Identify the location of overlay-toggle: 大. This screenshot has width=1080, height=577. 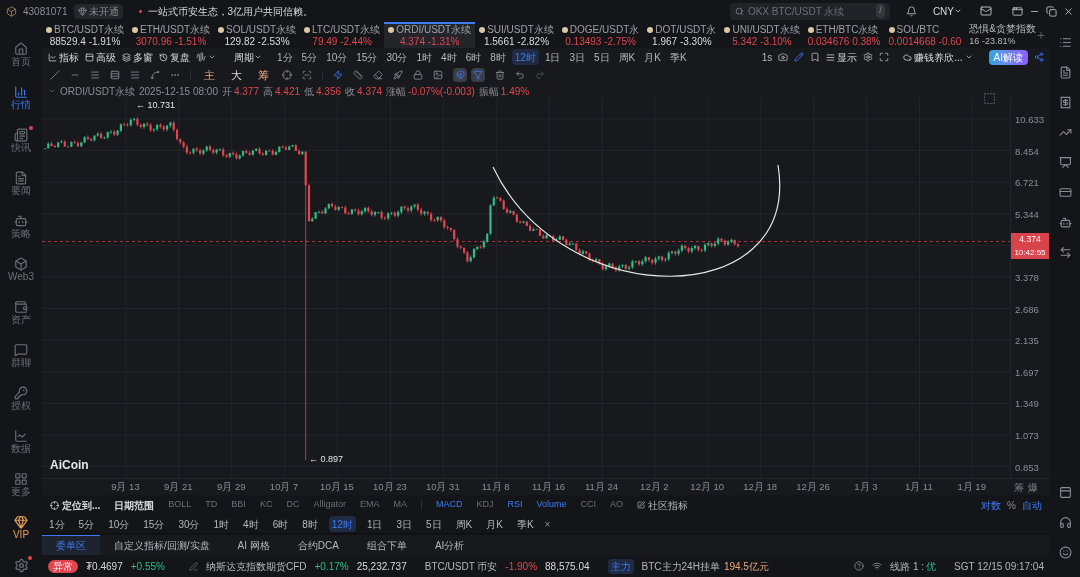
(236, 75).